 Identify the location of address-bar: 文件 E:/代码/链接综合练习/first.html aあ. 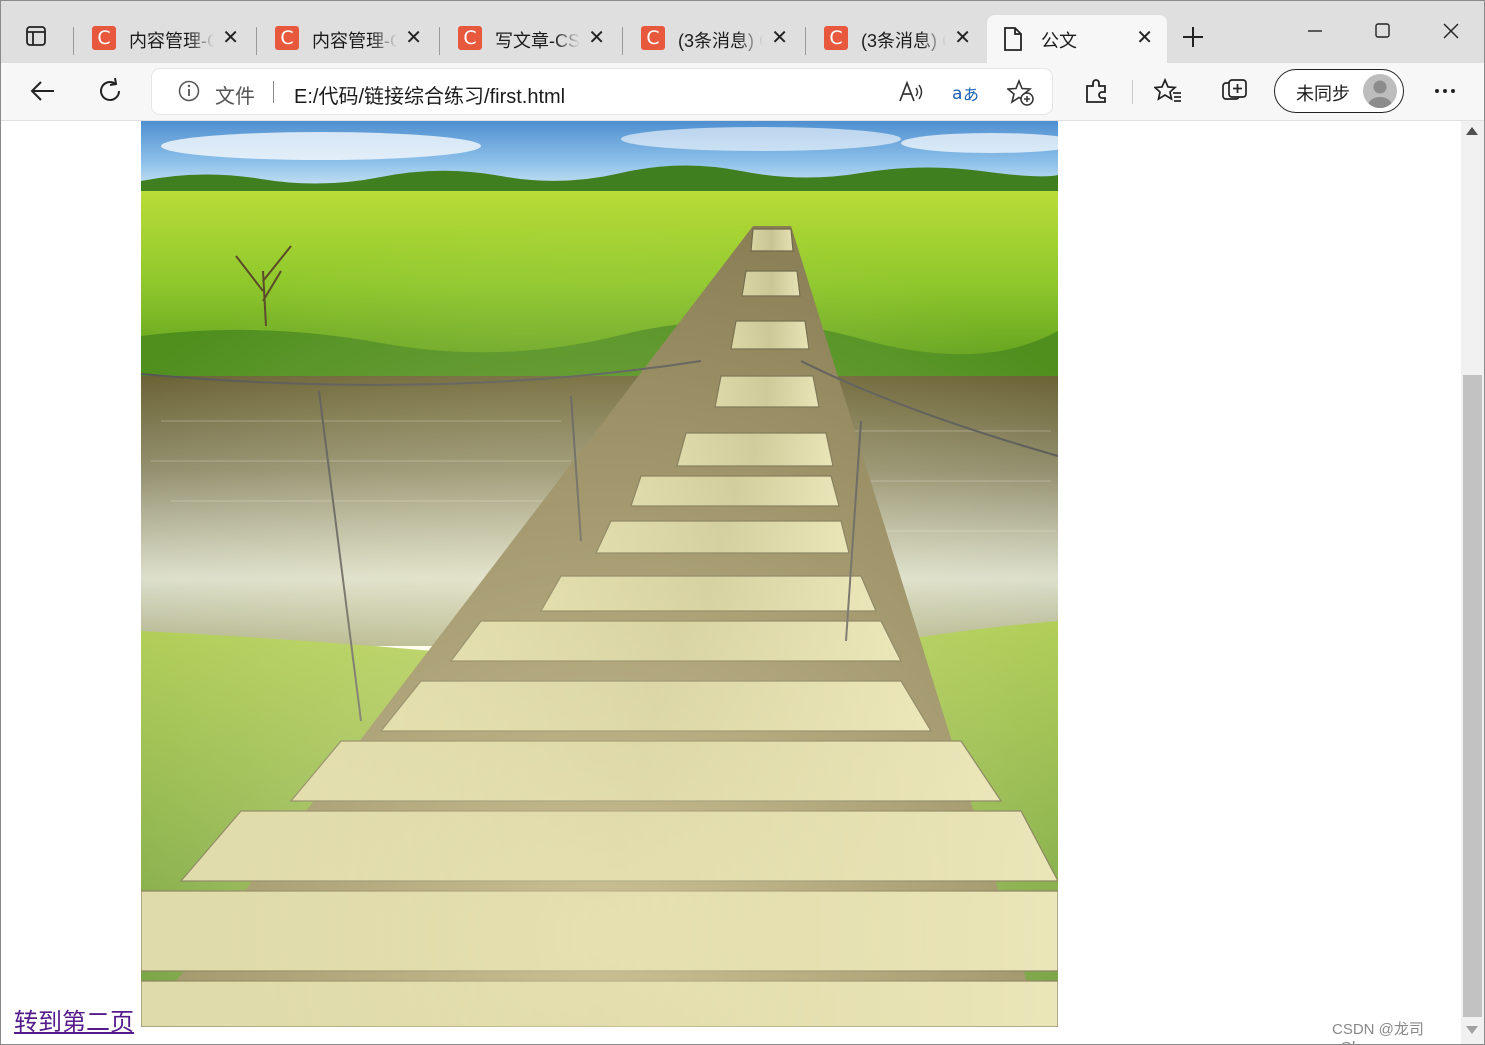
(602, 91).